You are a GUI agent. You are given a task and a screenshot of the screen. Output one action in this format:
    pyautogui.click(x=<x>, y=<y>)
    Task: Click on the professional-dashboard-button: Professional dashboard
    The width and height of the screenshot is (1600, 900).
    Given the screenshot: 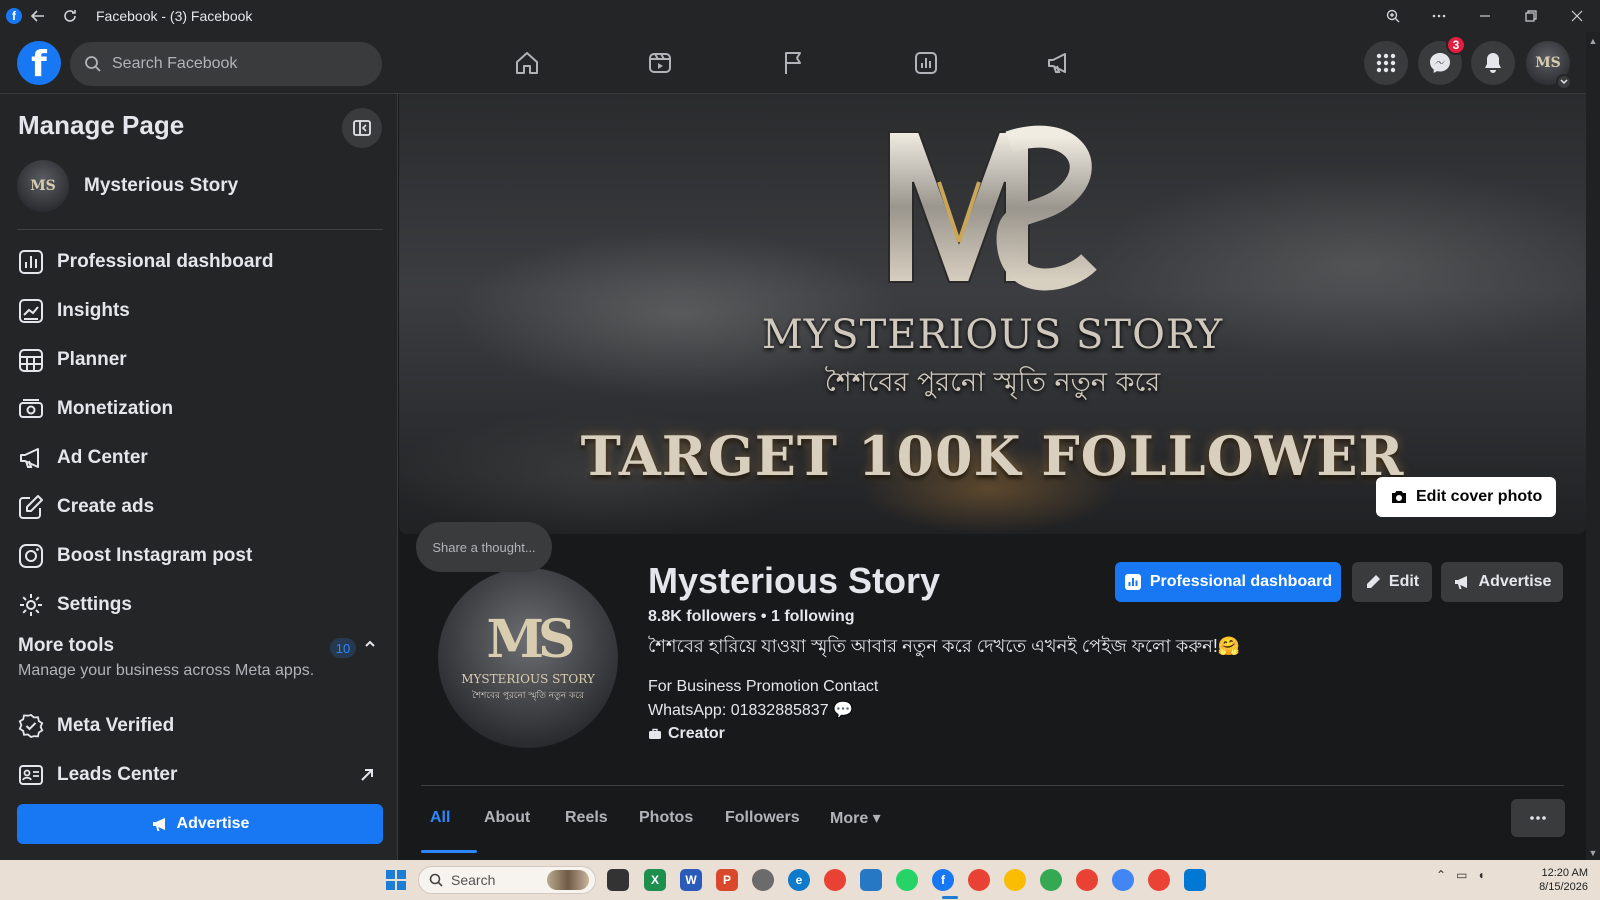 What is the action you would take?
    pyautogui.click(x=1228, y=582)
    